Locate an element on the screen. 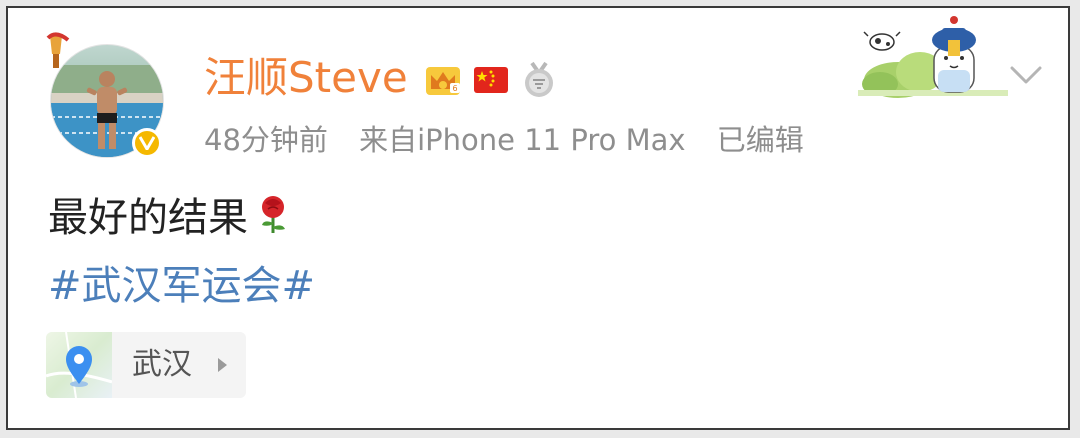 The height and width of the screenshot is (438, 1080). location-chip: 武汉 is located at coordinates (146, 365).